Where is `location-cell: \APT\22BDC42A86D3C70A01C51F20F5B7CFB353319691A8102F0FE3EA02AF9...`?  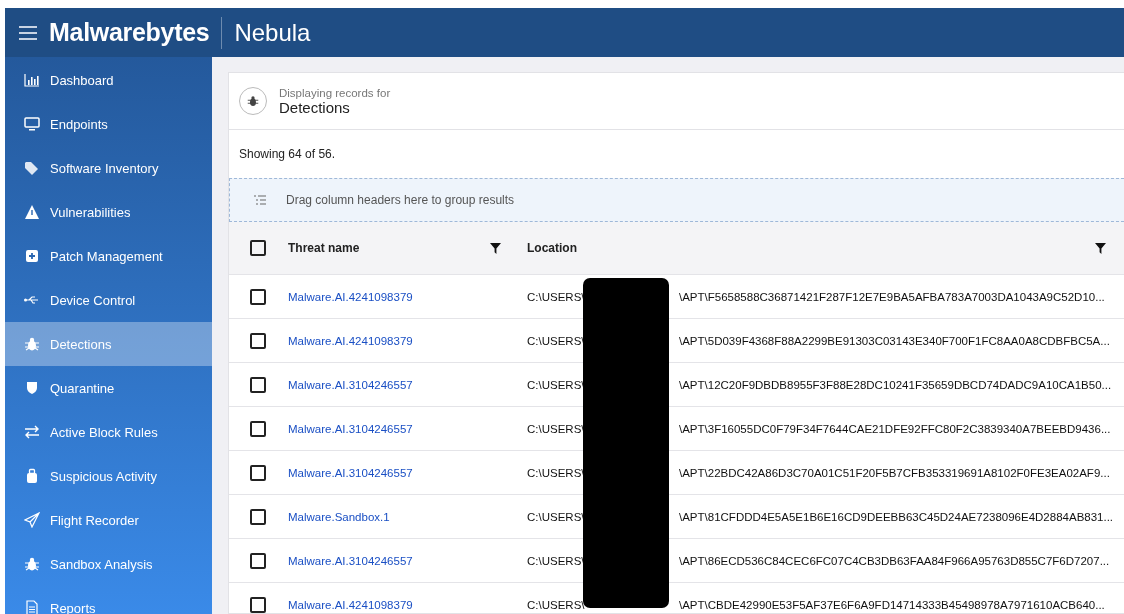 location-cell: \APT\22BDC42A86D3C70A01C51F20F5B7CFB353319691A8102F0FE3EA02AF9... is located at coordinates (894, 472).